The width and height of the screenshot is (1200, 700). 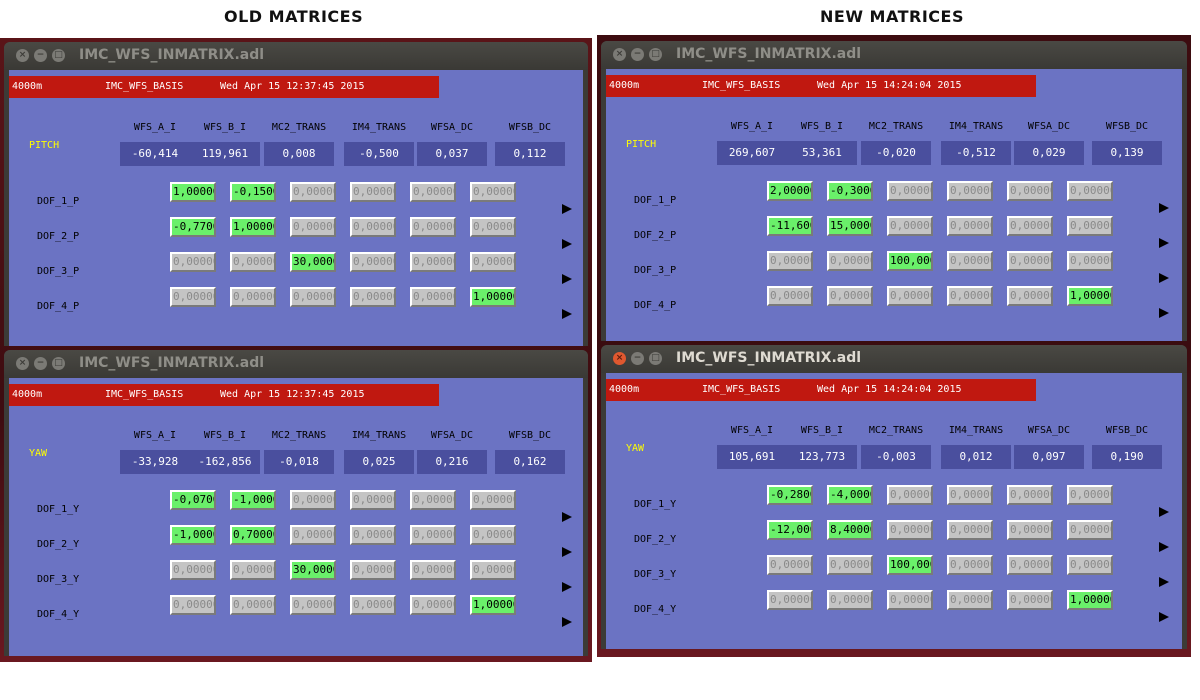 What do you see at coordinates (193, 500) in the screenshot?
I see `matrix-element-input: -0,0700` at bounding box center [193, 500].